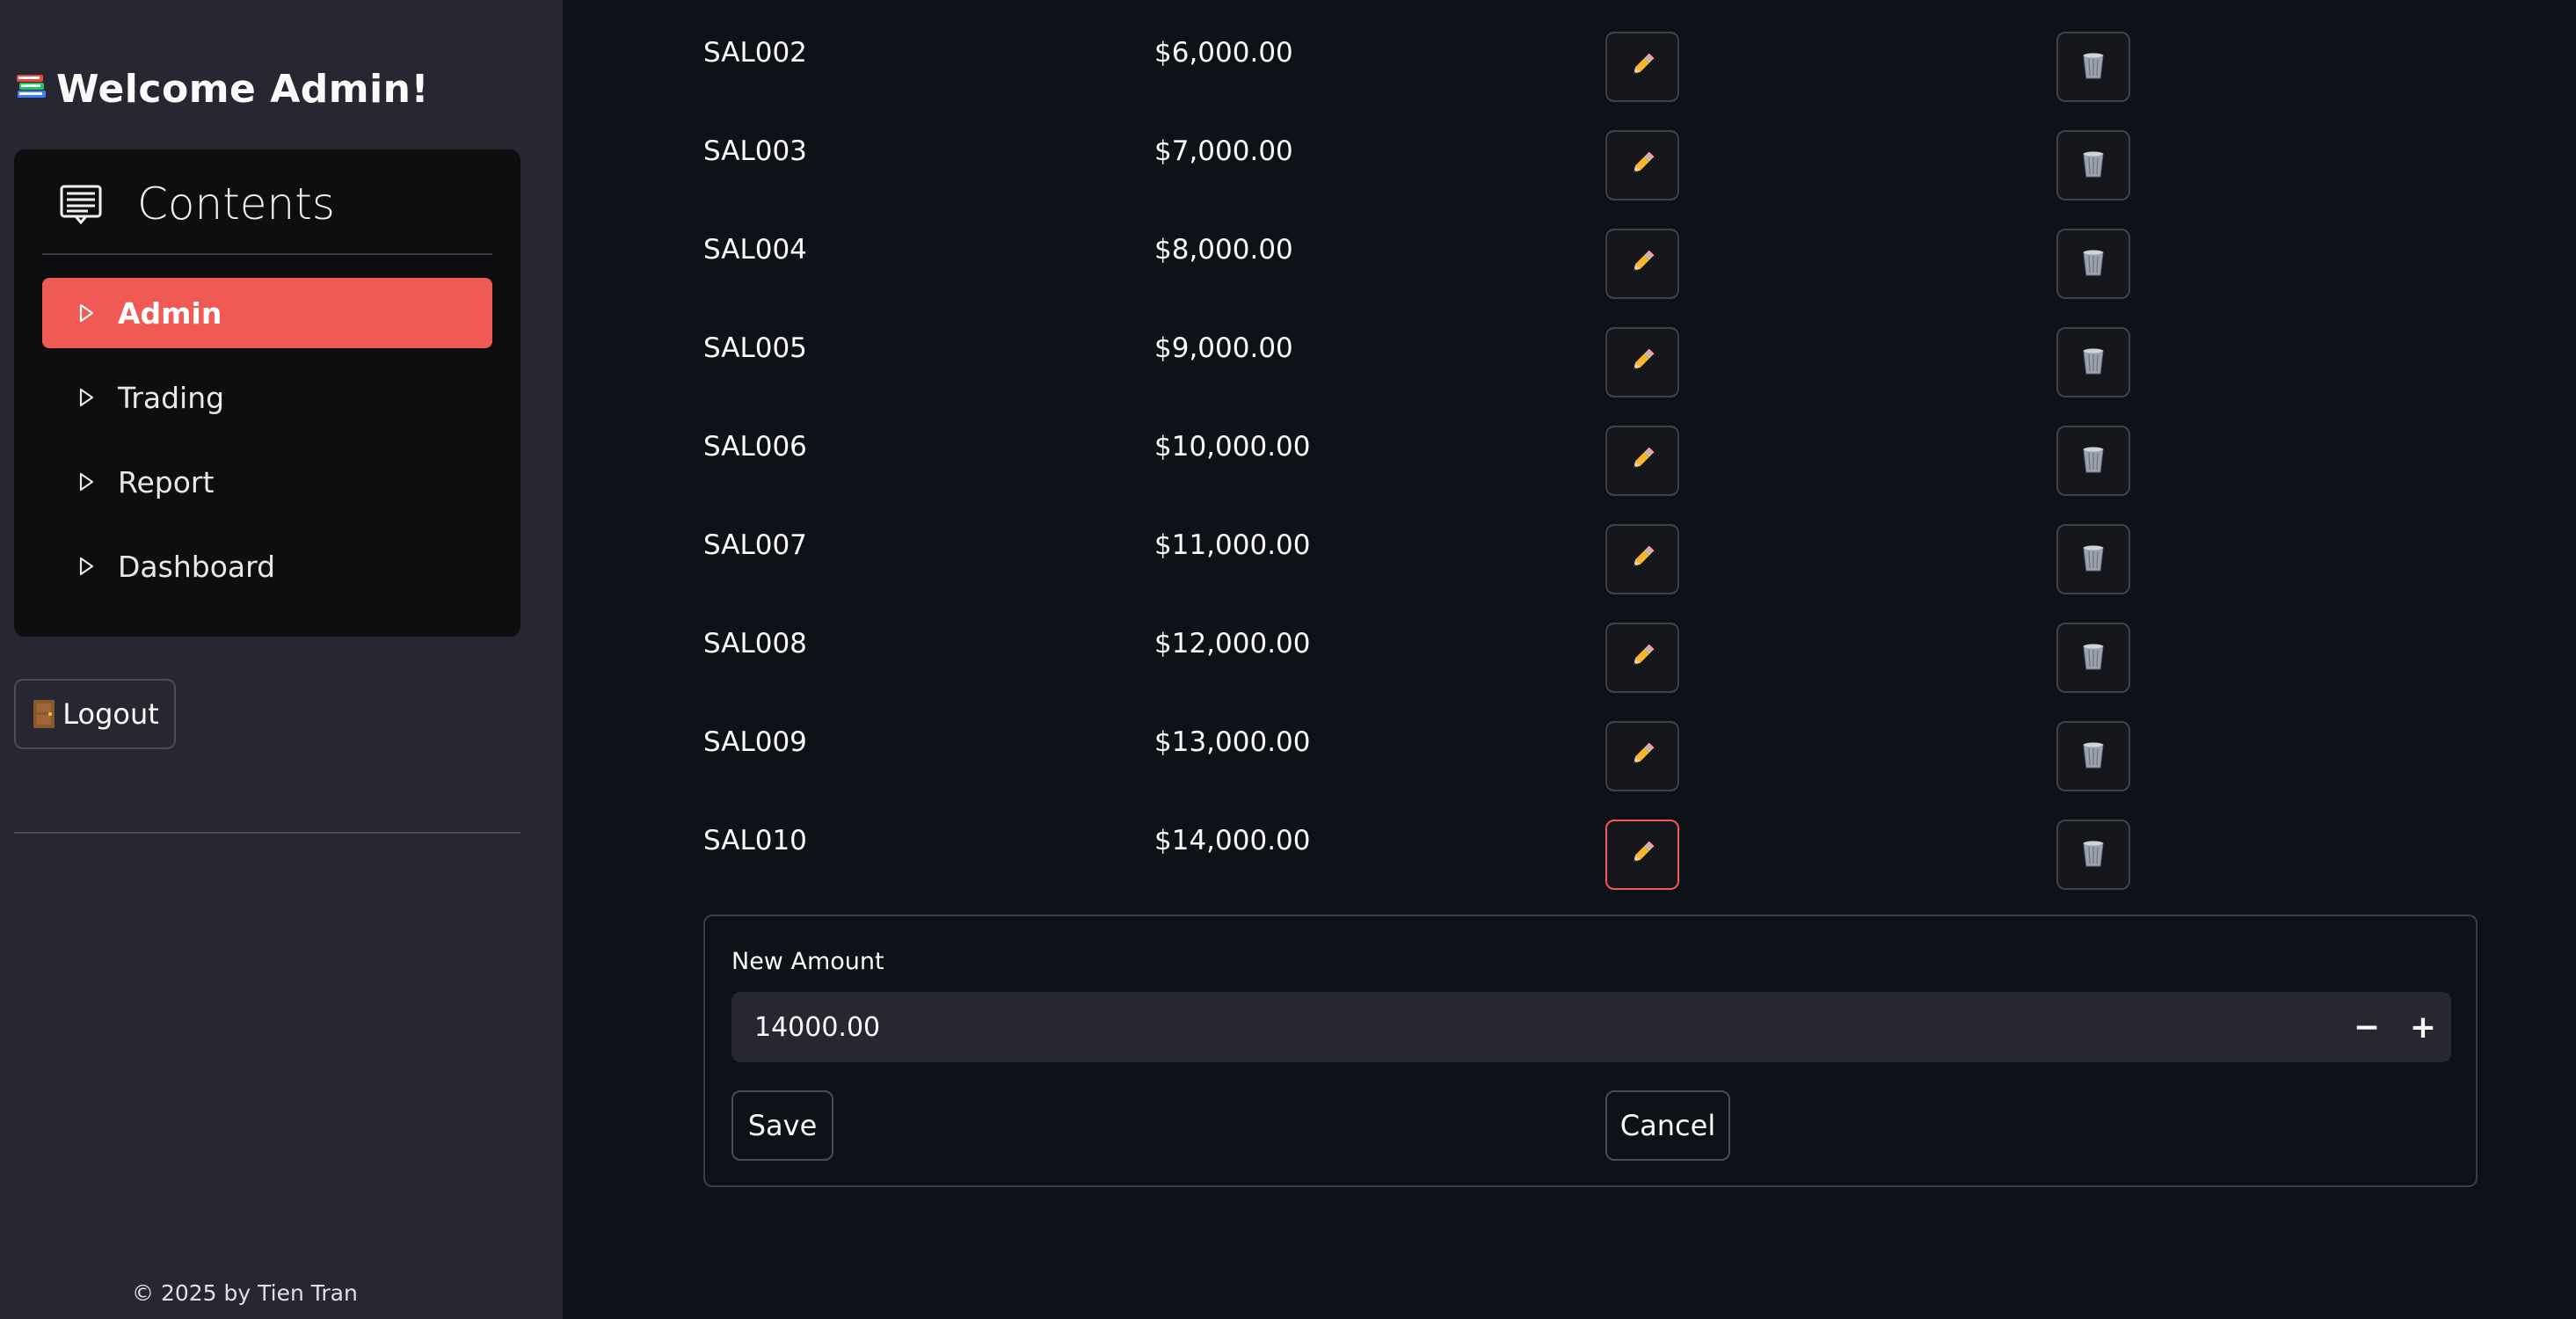 Image resolution: width=2576 pixels, height=1319 pixels. Describe the element at coordinates (1223, 348) in the screenshot. I see `salary-amount: $9,000.00` at that location.